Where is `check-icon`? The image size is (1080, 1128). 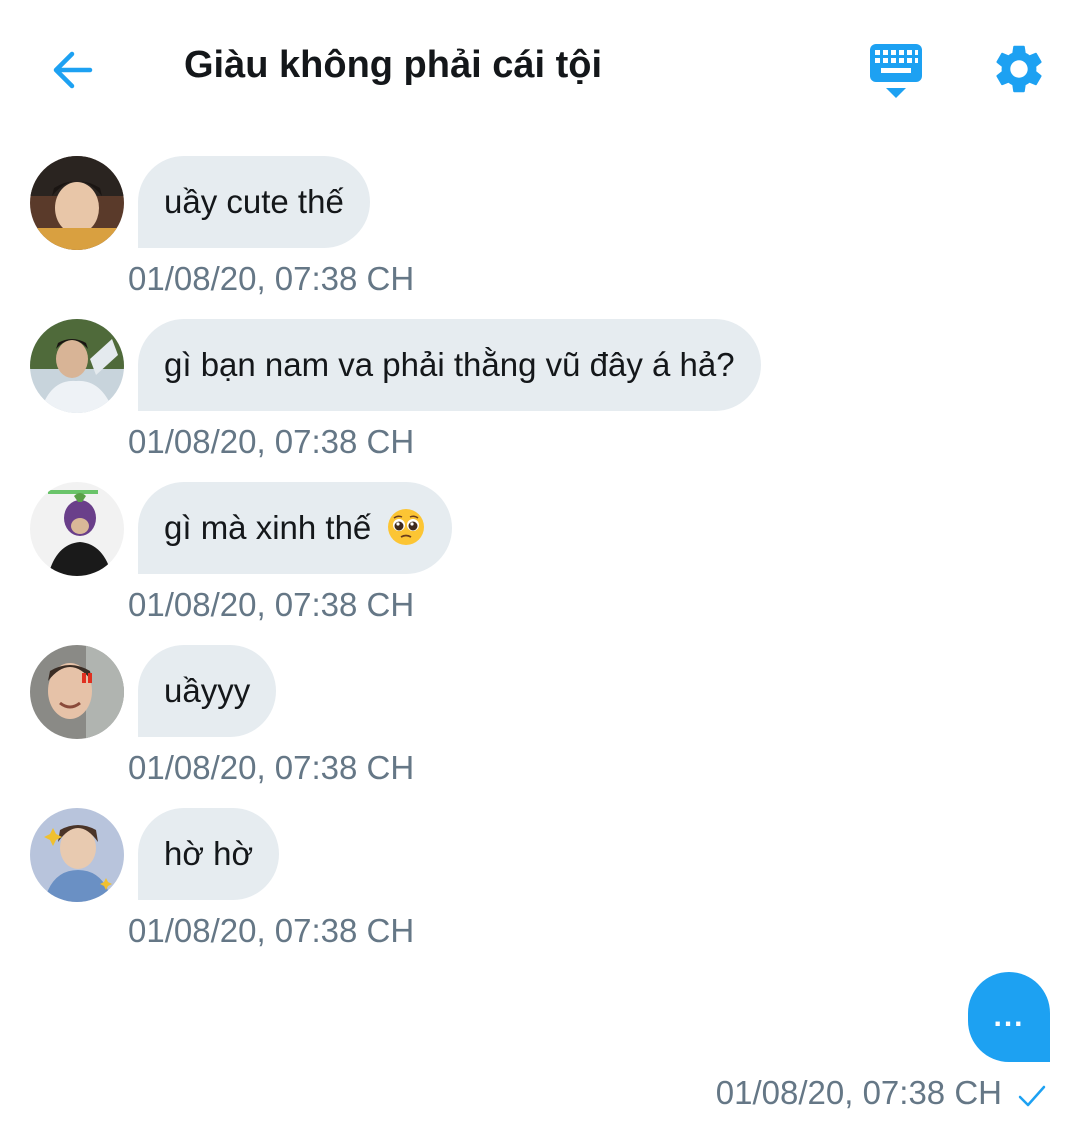 check-icon is located at coordinates (1032, 1096).